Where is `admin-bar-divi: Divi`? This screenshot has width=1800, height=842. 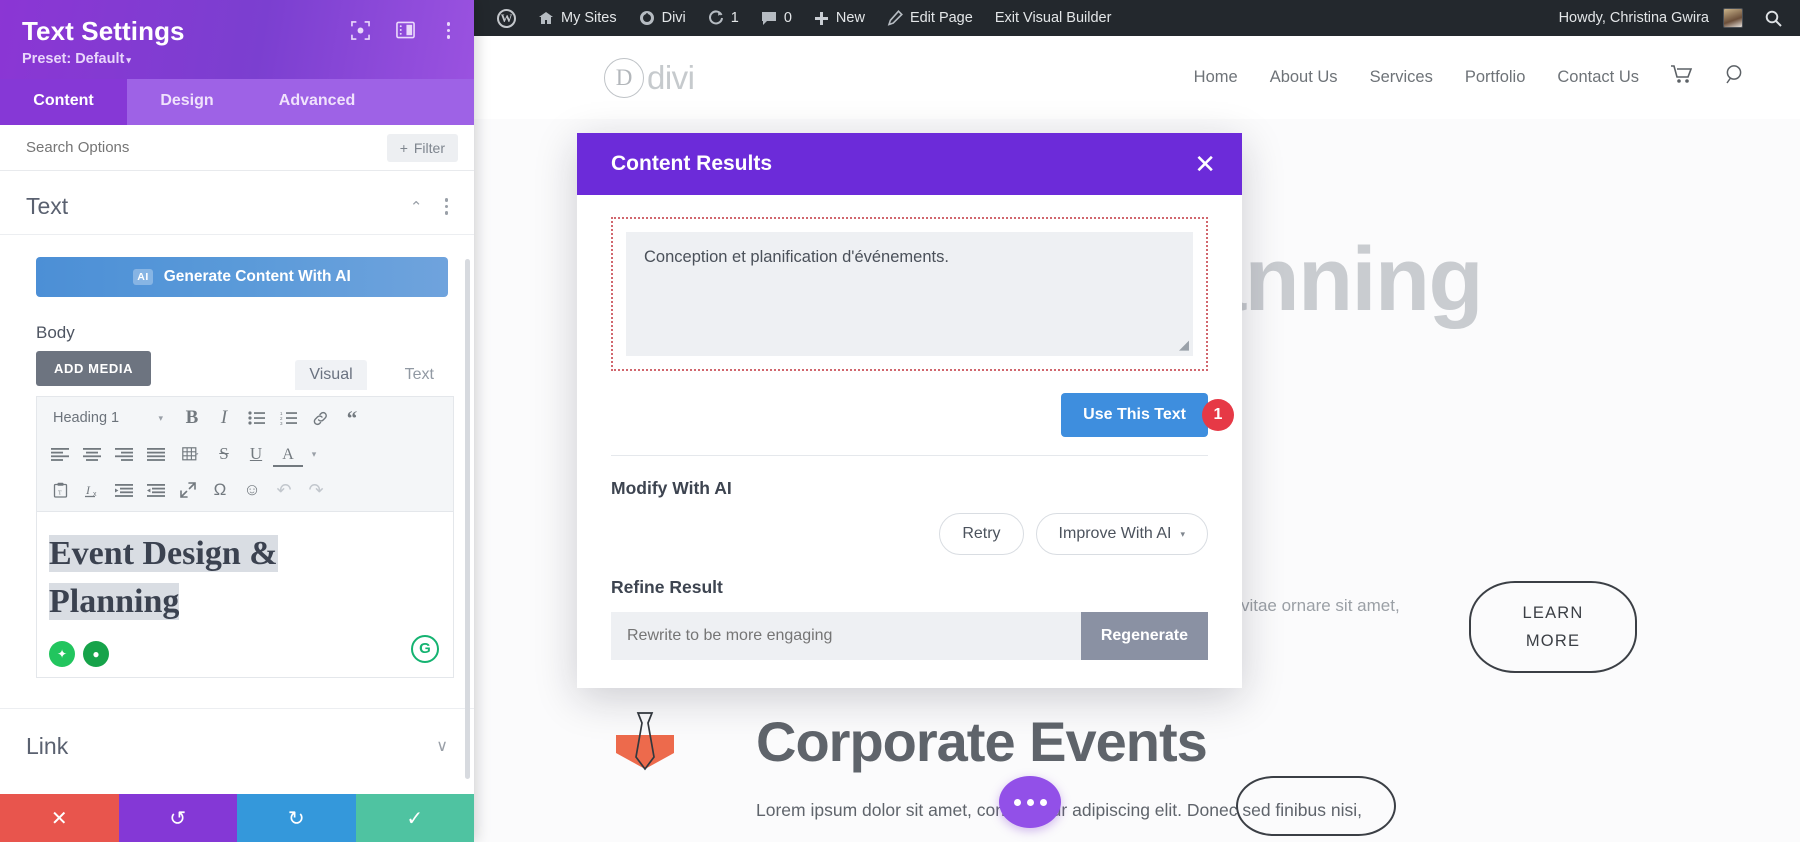
admin-bar-divi: Divi is located at coordinates (662, 18).